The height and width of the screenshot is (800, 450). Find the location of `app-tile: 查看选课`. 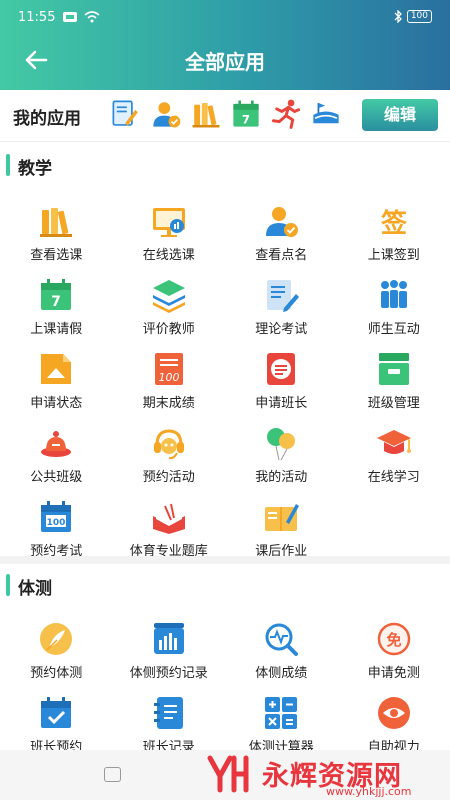

app-tile: 查看选课 is located at coordinates (56, 239).